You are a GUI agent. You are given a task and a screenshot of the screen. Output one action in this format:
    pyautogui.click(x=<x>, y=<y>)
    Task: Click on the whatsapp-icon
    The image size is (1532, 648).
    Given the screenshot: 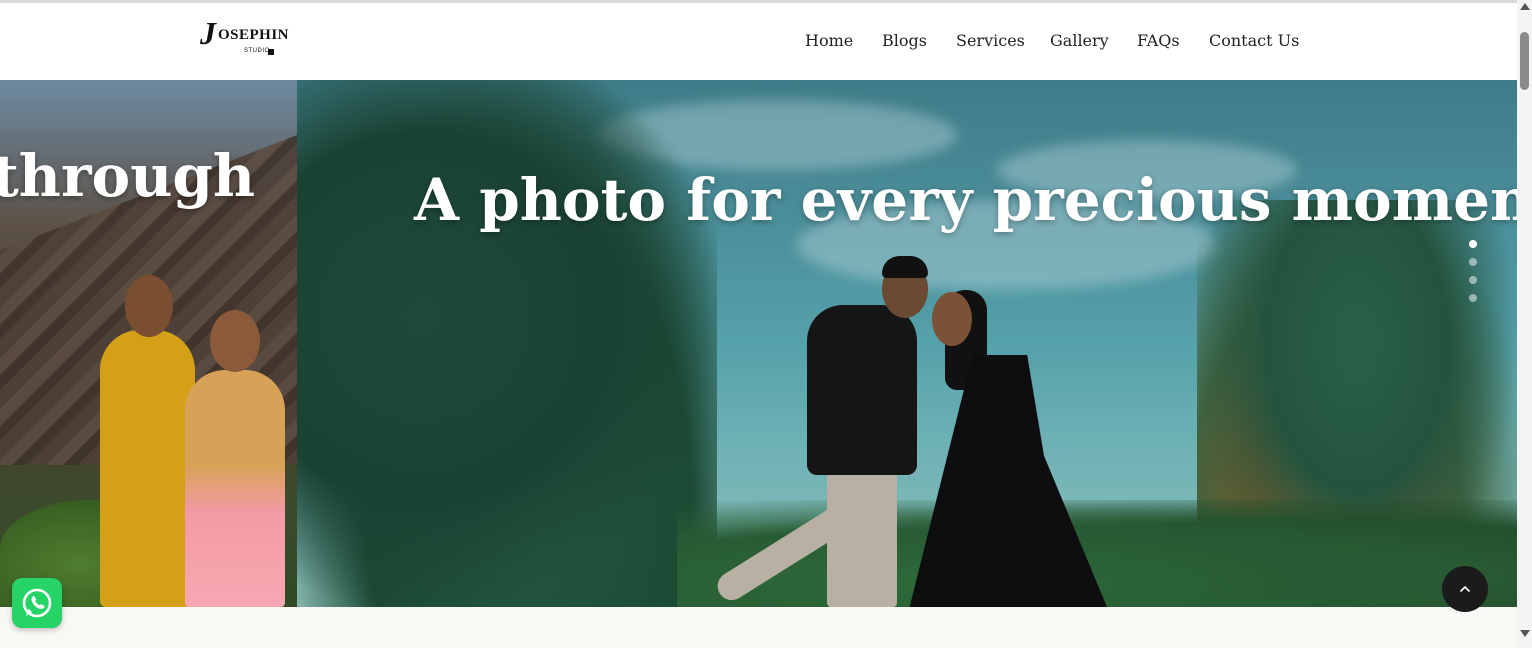 What is the action you would take?
    pyautogui.click(x=37, y=603)
    